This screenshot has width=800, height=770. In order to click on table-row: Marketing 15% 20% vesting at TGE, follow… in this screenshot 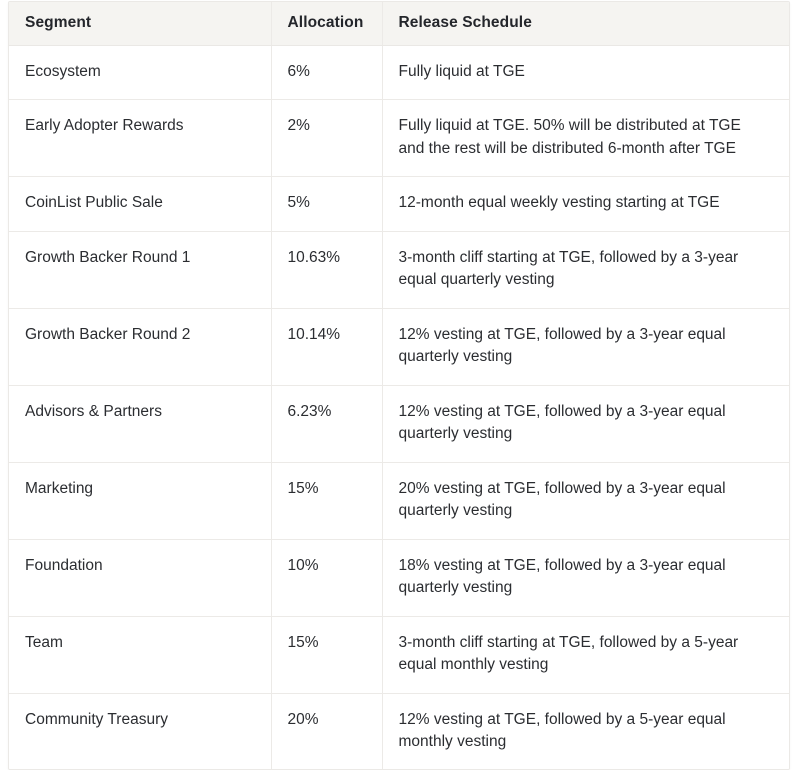, I will do `click(399, 500)`.